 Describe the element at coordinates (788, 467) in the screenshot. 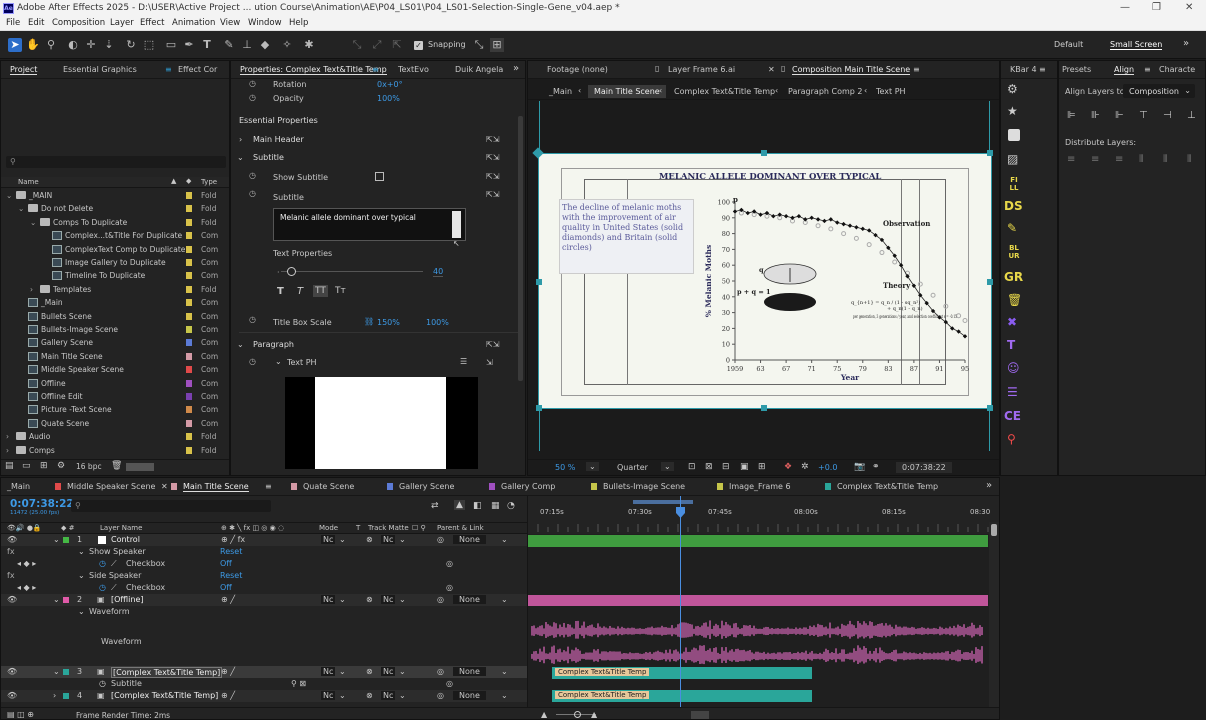

I see `channel-icon: ❖` at that location.